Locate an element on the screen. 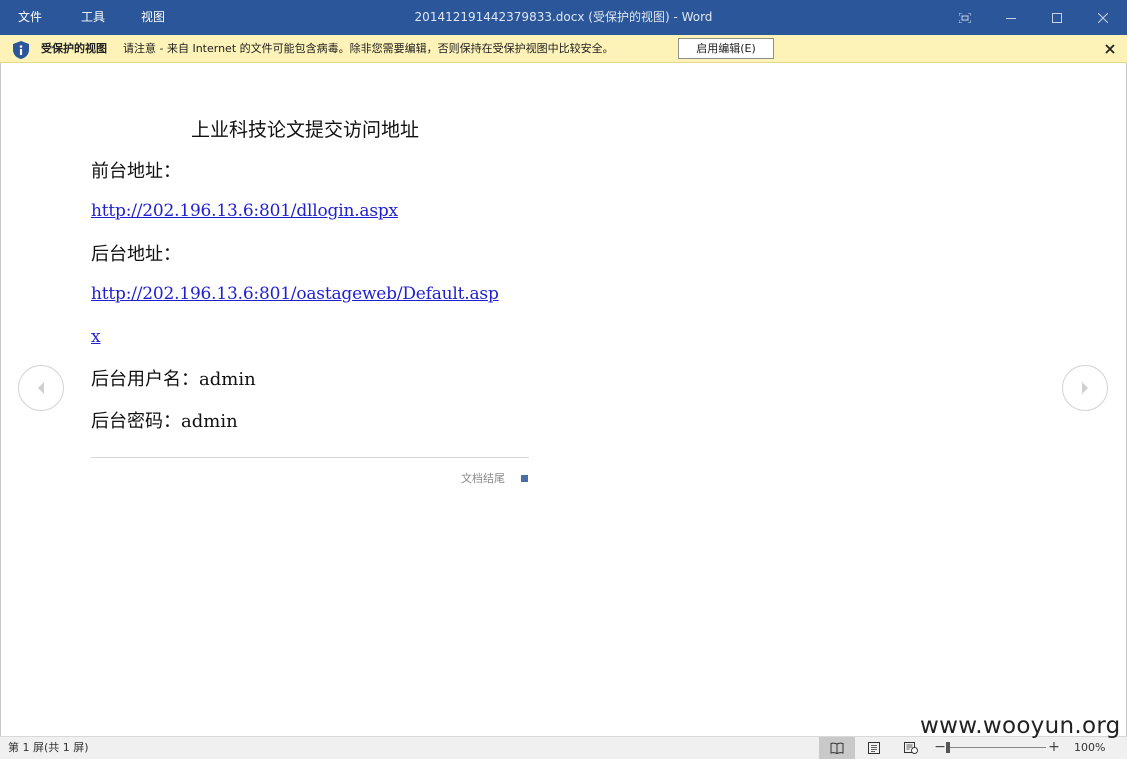 This screenshot has width=1127, height=759. page-count: 第 1 屏(共 1 屏) is located at coordinates (48, 747).